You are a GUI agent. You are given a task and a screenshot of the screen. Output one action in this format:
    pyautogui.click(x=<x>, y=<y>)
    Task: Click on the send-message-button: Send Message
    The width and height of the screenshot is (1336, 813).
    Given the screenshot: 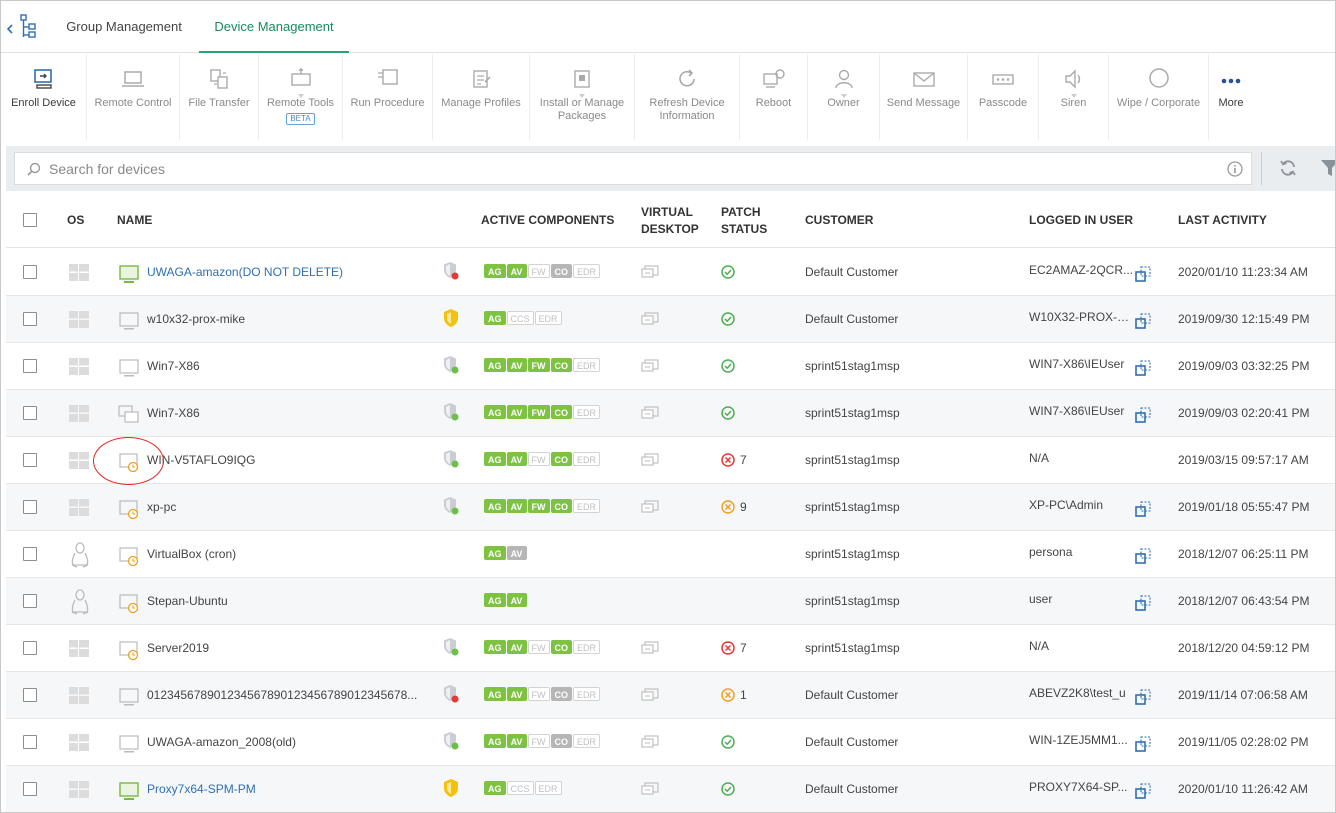 What is the action you would take?
    pyautogui.click(x=924, y=97)
    